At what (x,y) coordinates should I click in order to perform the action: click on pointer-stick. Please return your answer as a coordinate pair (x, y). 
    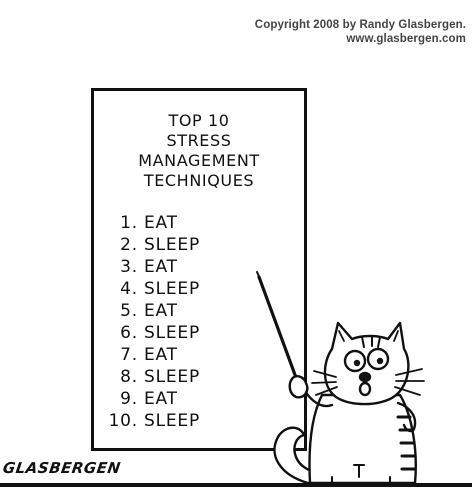
    Looking at the image, I should click on (278, 330).